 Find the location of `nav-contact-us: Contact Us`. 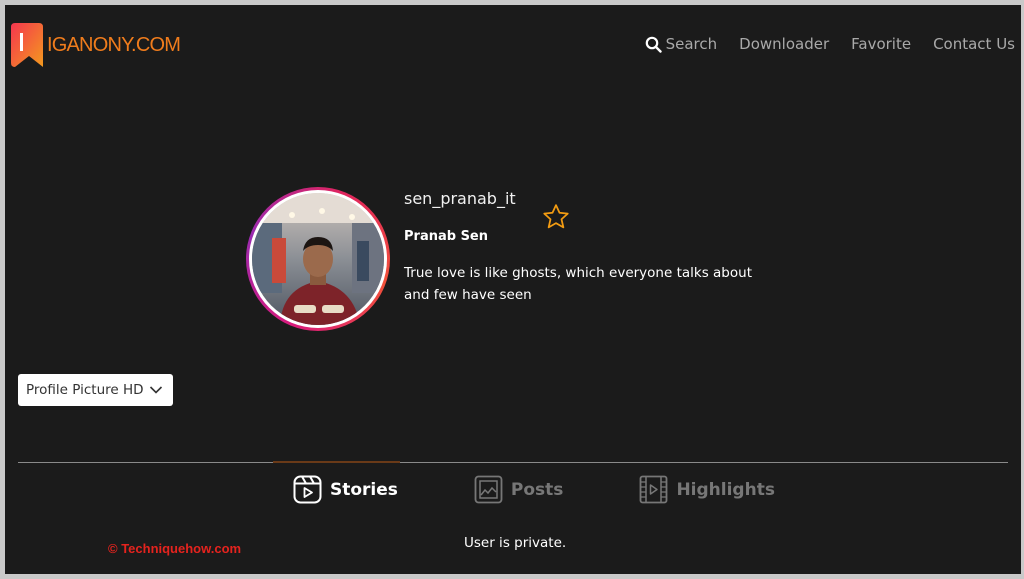

nav-contact-us: Contact Us is located at coordinates (974, 44).